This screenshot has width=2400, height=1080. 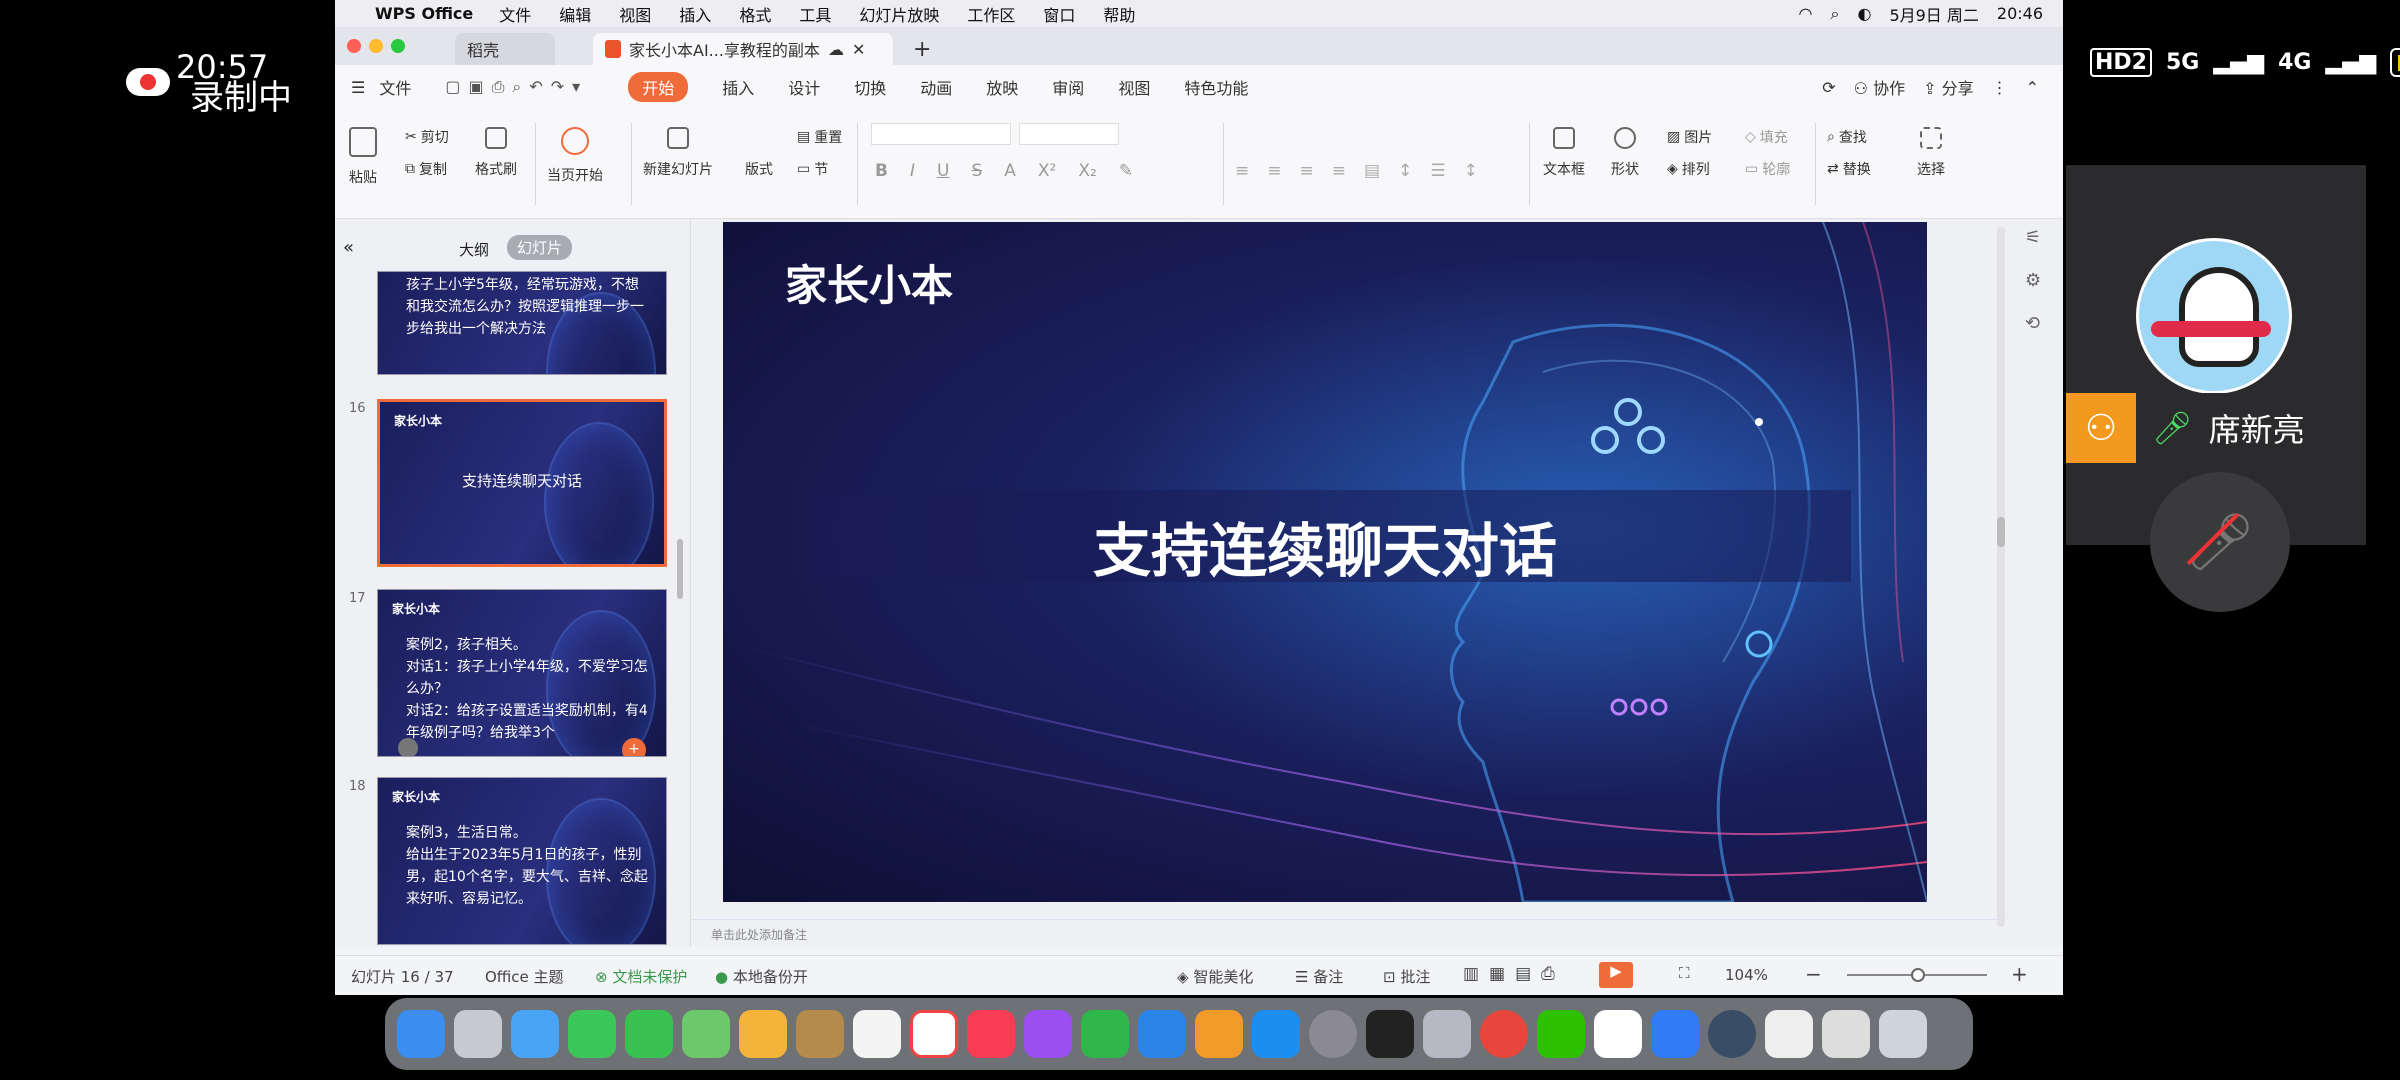 I want to click on wifi-icon: ◠, so click(x=1806, y=13).